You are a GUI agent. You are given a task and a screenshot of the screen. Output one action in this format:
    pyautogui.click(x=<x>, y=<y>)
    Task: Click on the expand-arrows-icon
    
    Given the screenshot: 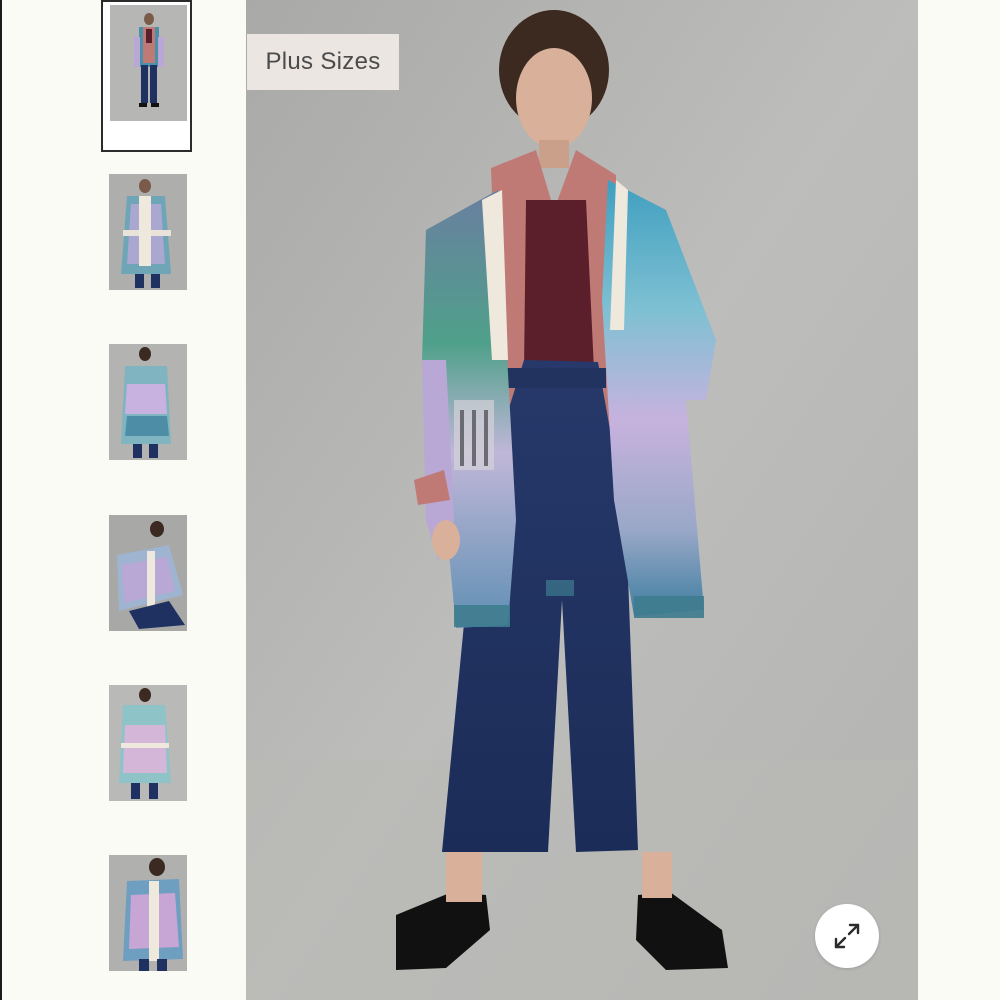 What is the action you would take?
    pyautogui.click(x=847, y=936)
    